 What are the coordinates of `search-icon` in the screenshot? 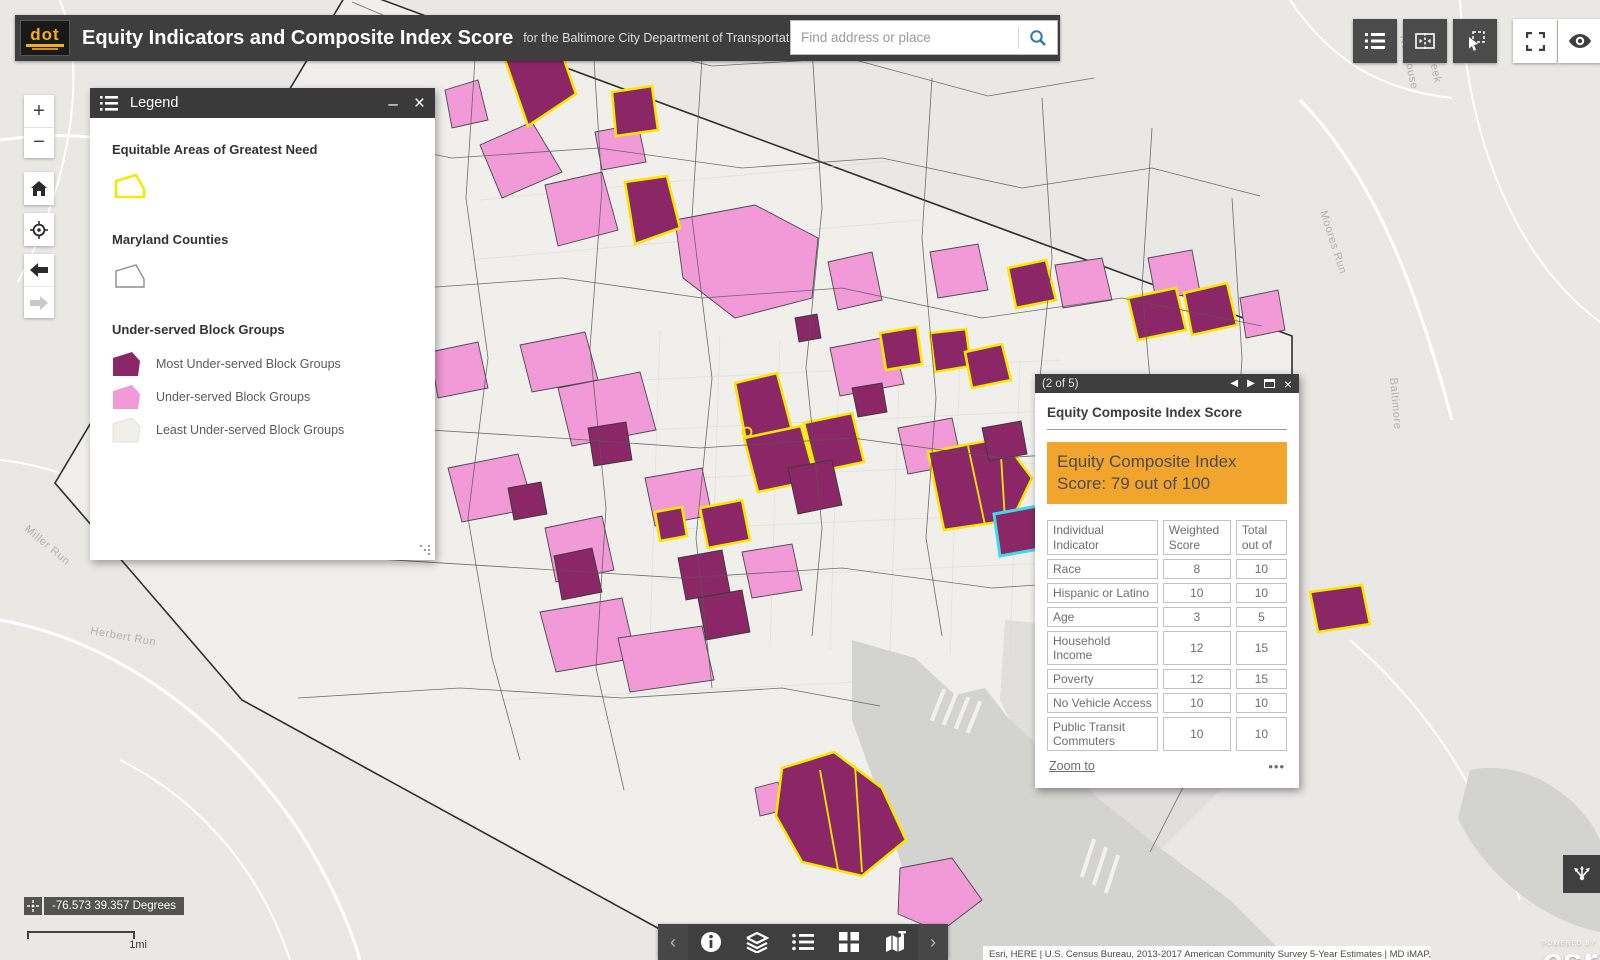 It's located at (1038, 37).